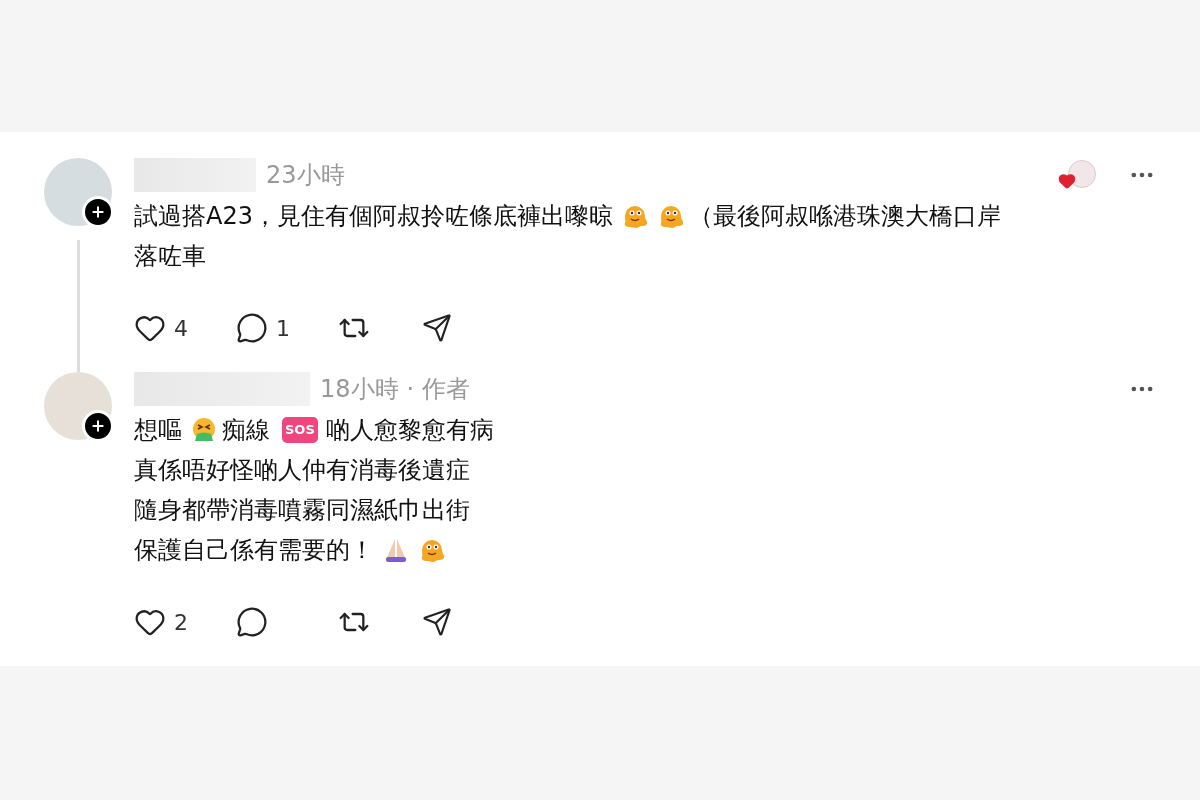  I want to click on reply-count: 1, so click(283, 328).